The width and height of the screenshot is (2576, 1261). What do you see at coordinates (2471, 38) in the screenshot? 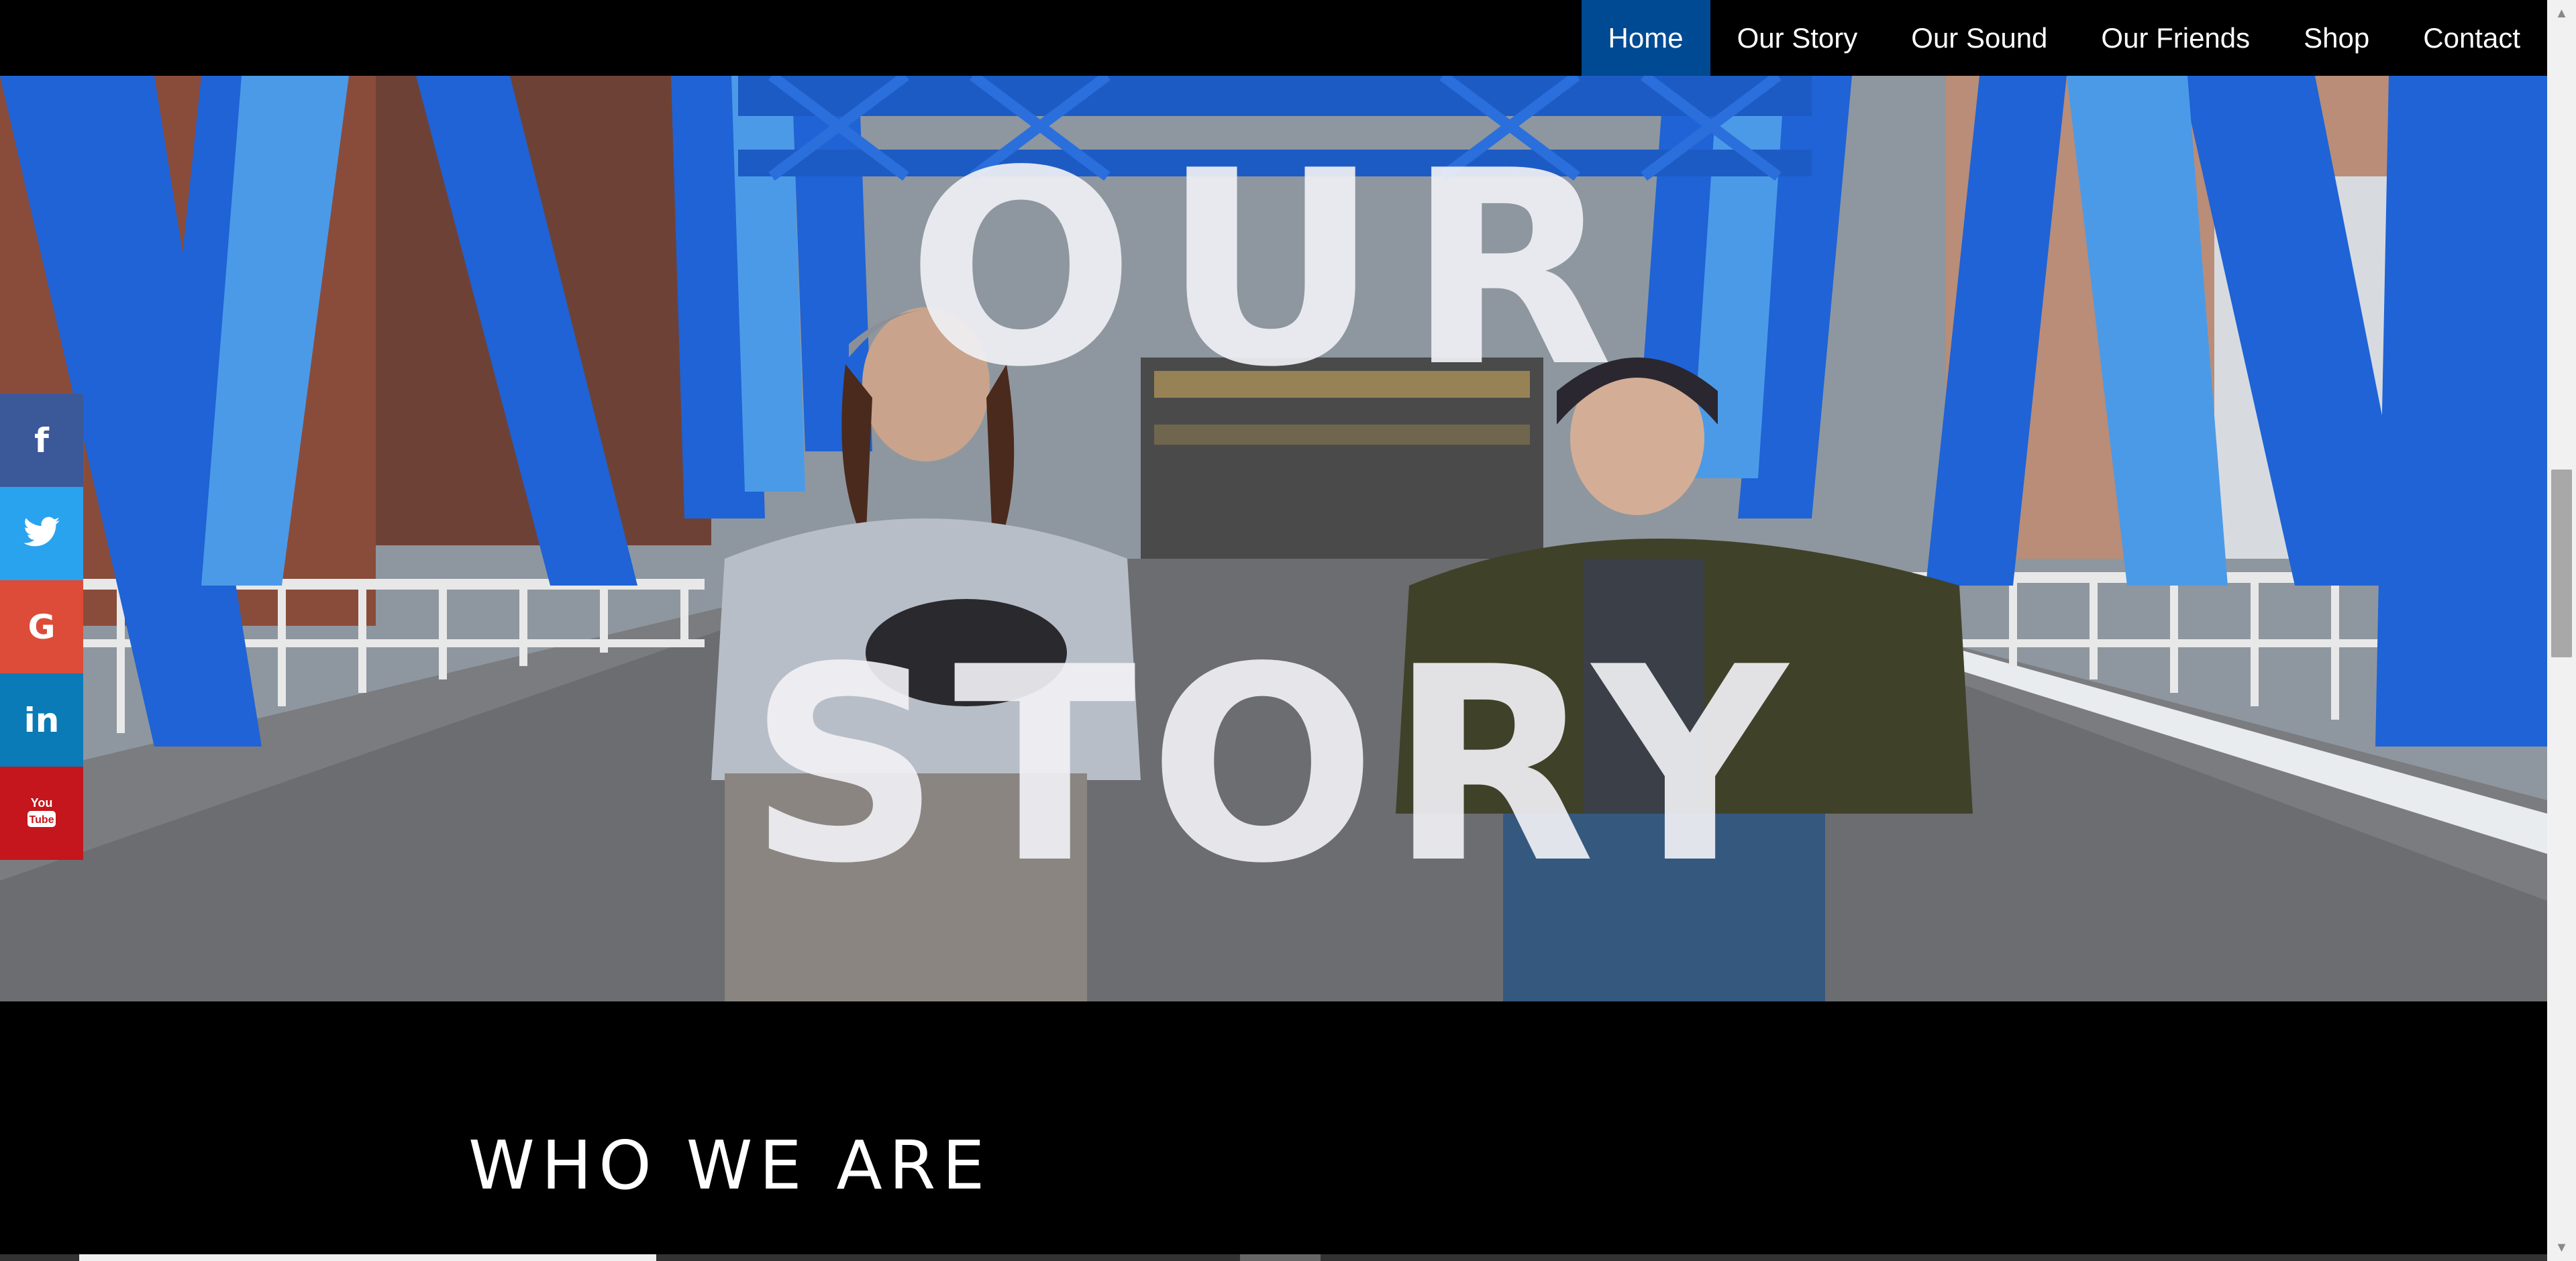
I see `nav-contact: Contact` at bounding box center [2471, 38].